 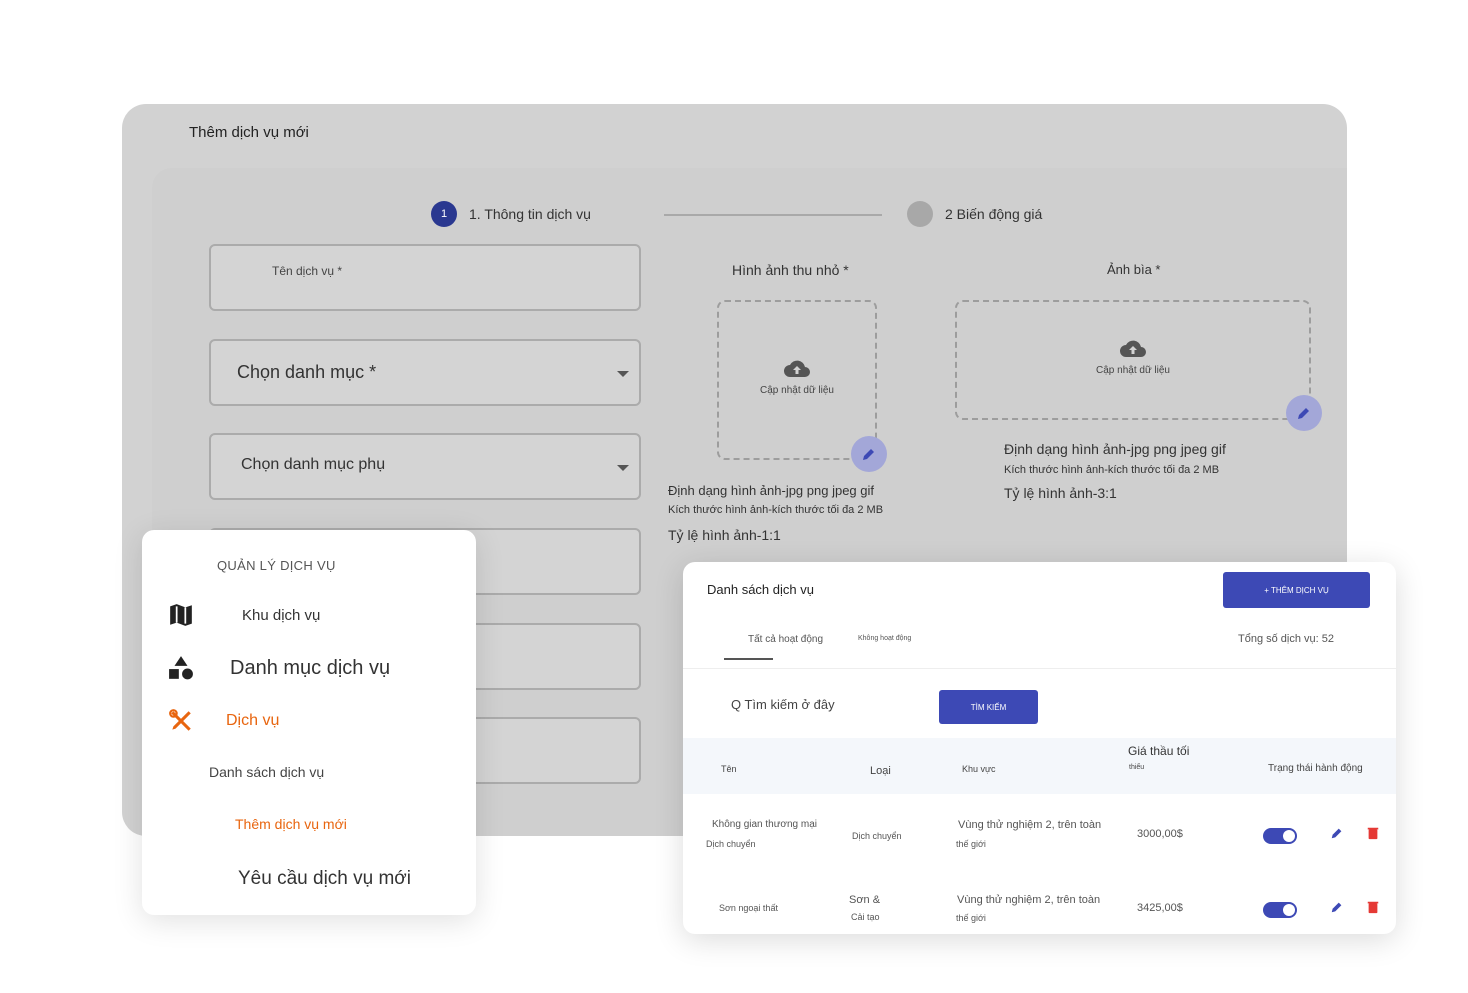 I want to click on tools-icon, so click(x=180, y=720).